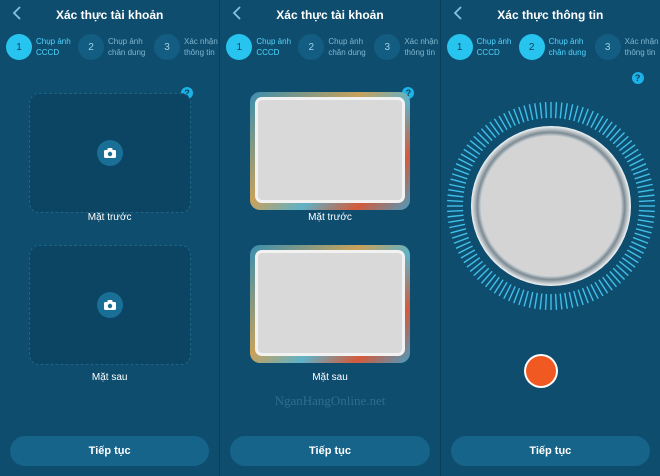 This screenshot has height=476, width=660. I want to click on back-photo, so click(330, 304).